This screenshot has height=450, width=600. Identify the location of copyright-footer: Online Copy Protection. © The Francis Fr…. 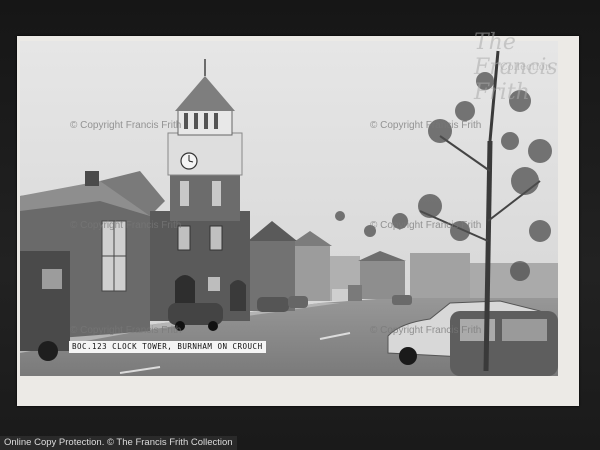
(118, 443).